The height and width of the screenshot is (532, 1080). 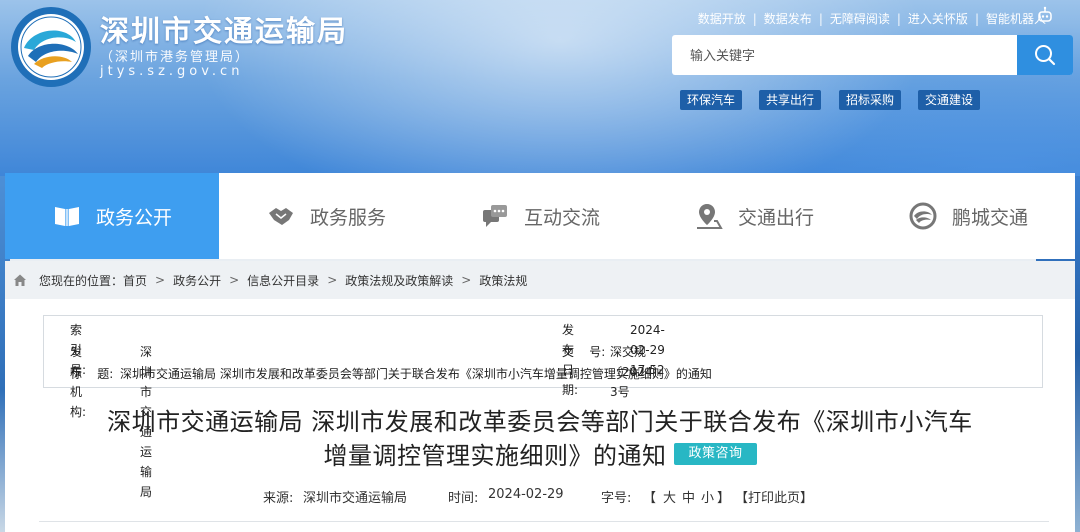 I want to click on nav-pengcheng-traffic: 鹏城交通, so click(x=968, y=216).